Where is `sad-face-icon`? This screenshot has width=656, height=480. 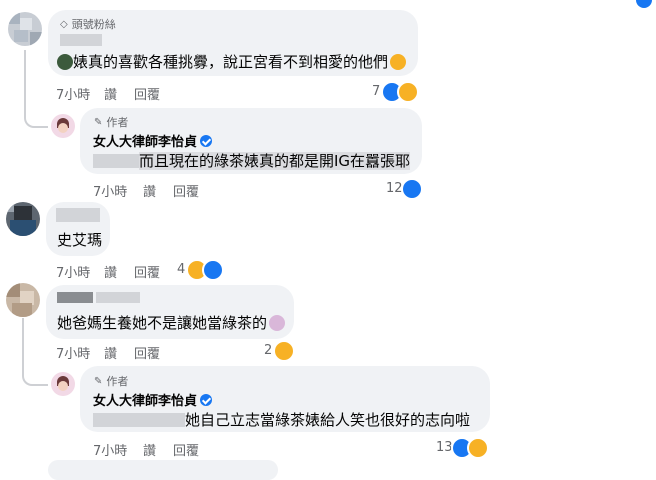
sad-face-icon is located at coordinates (398, 62).